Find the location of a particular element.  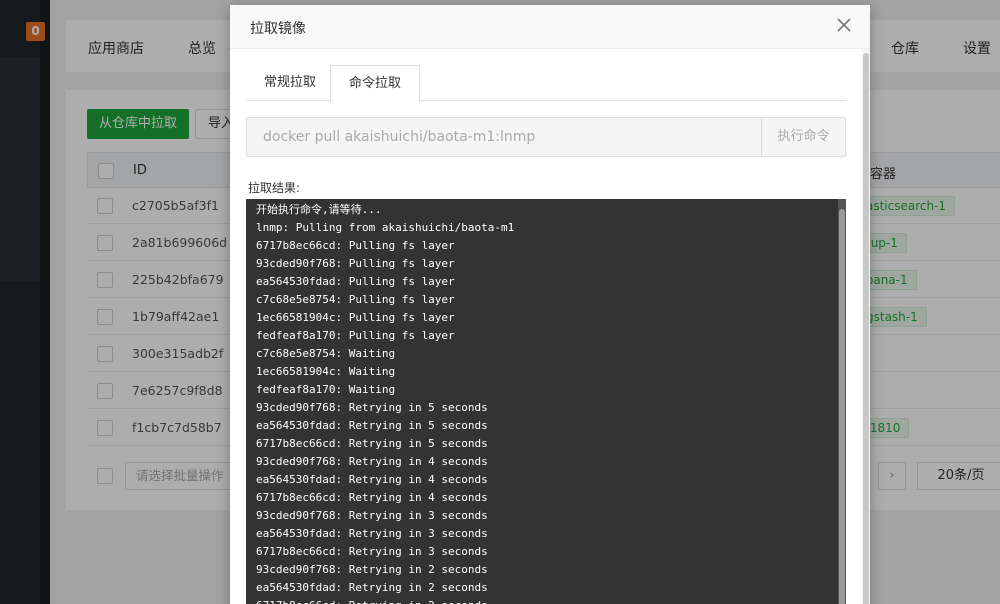

console-line: 6717b8ec66cd: Retrying in 2 seconds is located at coordinates (541, 600).